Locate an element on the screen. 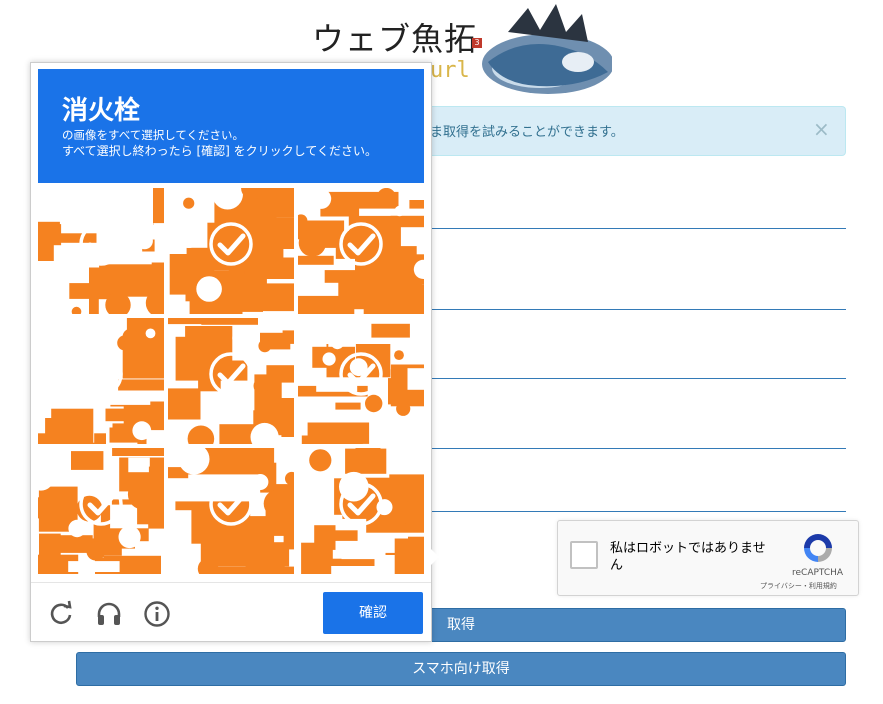 This screenshot has width=883, height=704. reload-icon is located at coordinates (61, 614).